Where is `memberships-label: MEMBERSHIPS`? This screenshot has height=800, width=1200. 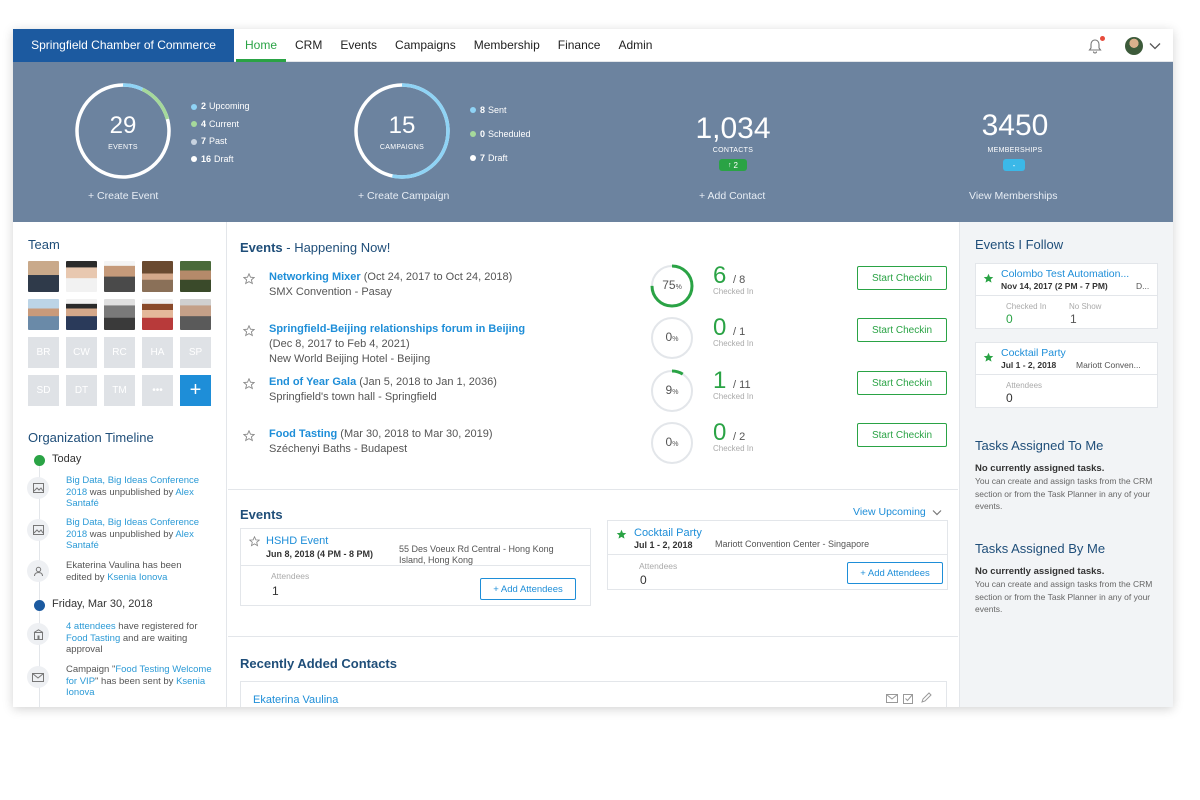 memberships-label: MEMBERSHIPS is located at coordinates (1015, 150).